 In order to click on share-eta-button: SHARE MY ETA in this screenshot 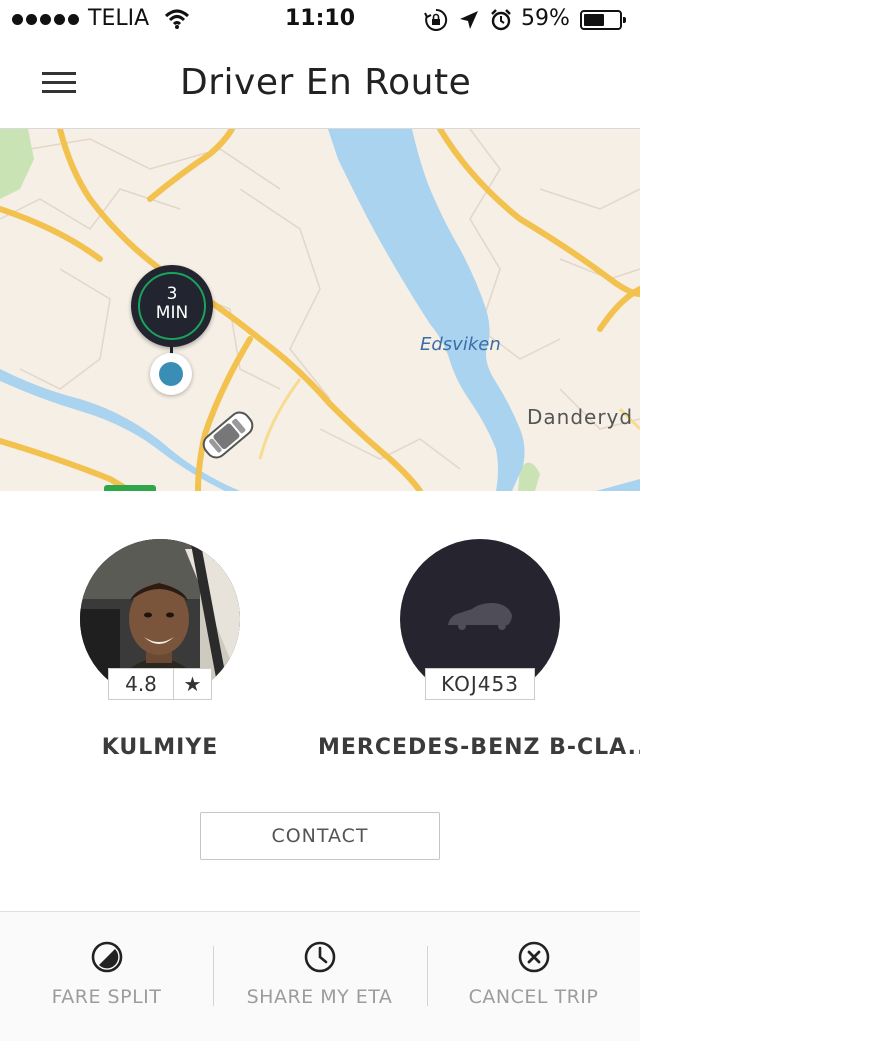, I will do `click(319, 976)`.